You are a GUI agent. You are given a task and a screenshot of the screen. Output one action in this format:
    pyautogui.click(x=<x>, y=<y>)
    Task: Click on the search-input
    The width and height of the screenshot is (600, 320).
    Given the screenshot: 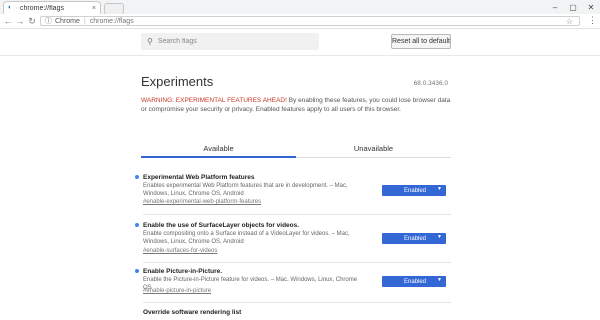 What is the action you would take?
    pyautogui.click(x=232, y=41)
    